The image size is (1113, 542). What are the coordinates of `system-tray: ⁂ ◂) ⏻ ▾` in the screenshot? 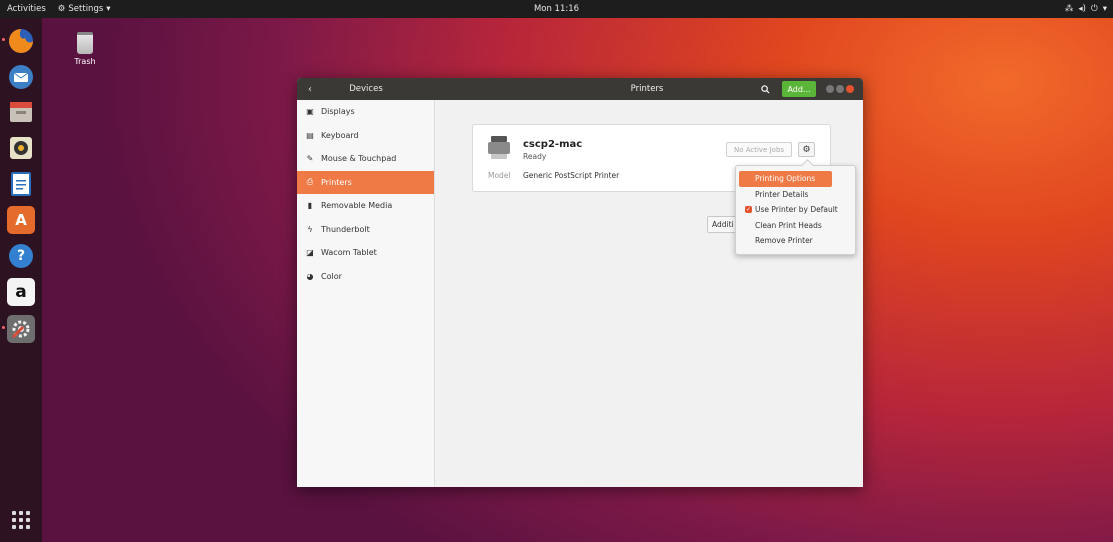 It's located at (1086, 9).